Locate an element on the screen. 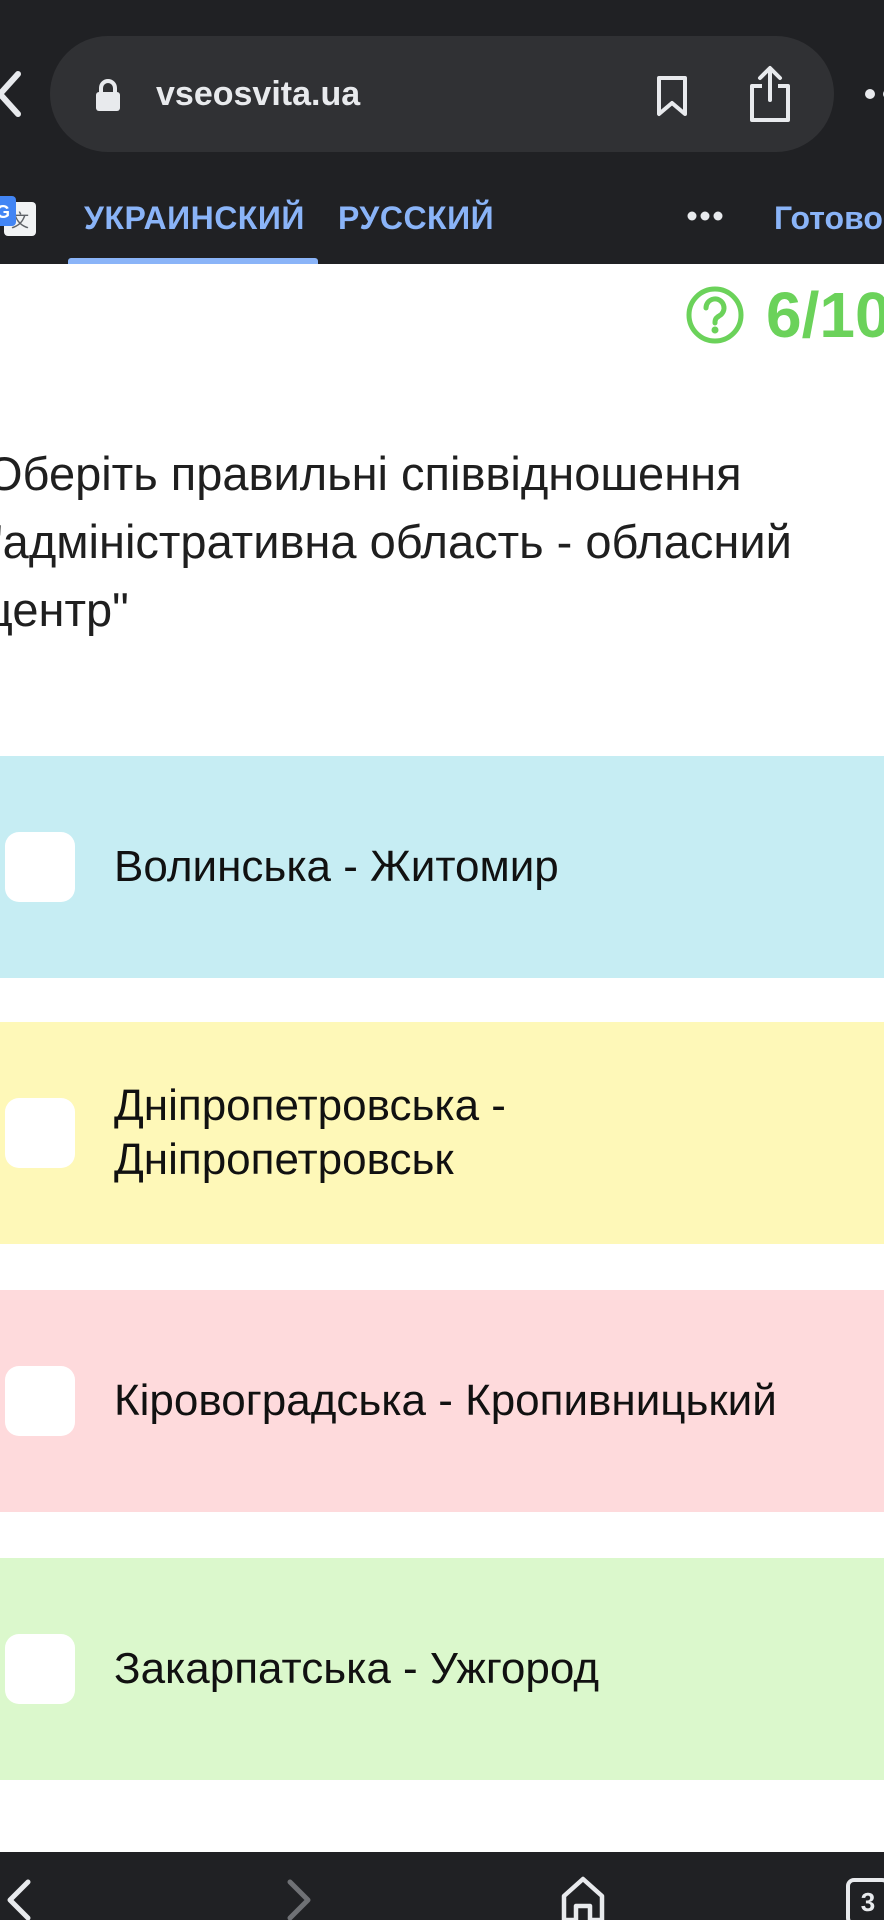 Image resolution: width=884 pixels, height=1920 pixels. answer-option: Закарпатська - Ужгород is located at coordinates (442, 1669).